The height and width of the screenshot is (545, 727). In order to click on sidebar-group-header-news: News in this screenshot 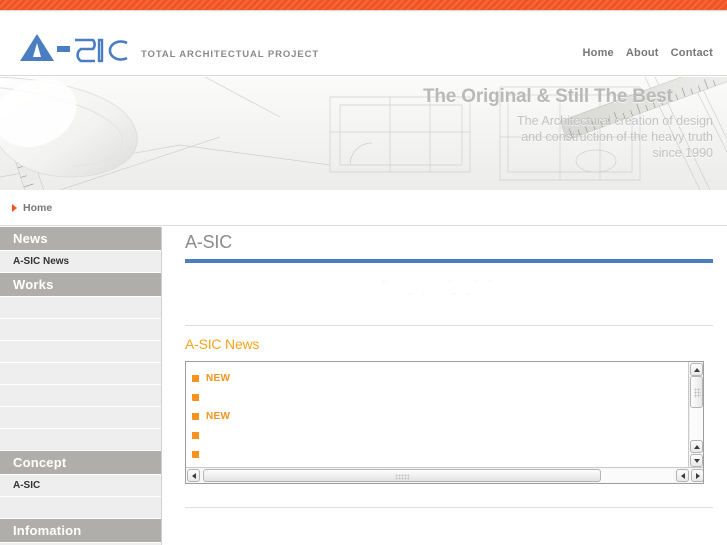, I will do `click(80, 239)`.